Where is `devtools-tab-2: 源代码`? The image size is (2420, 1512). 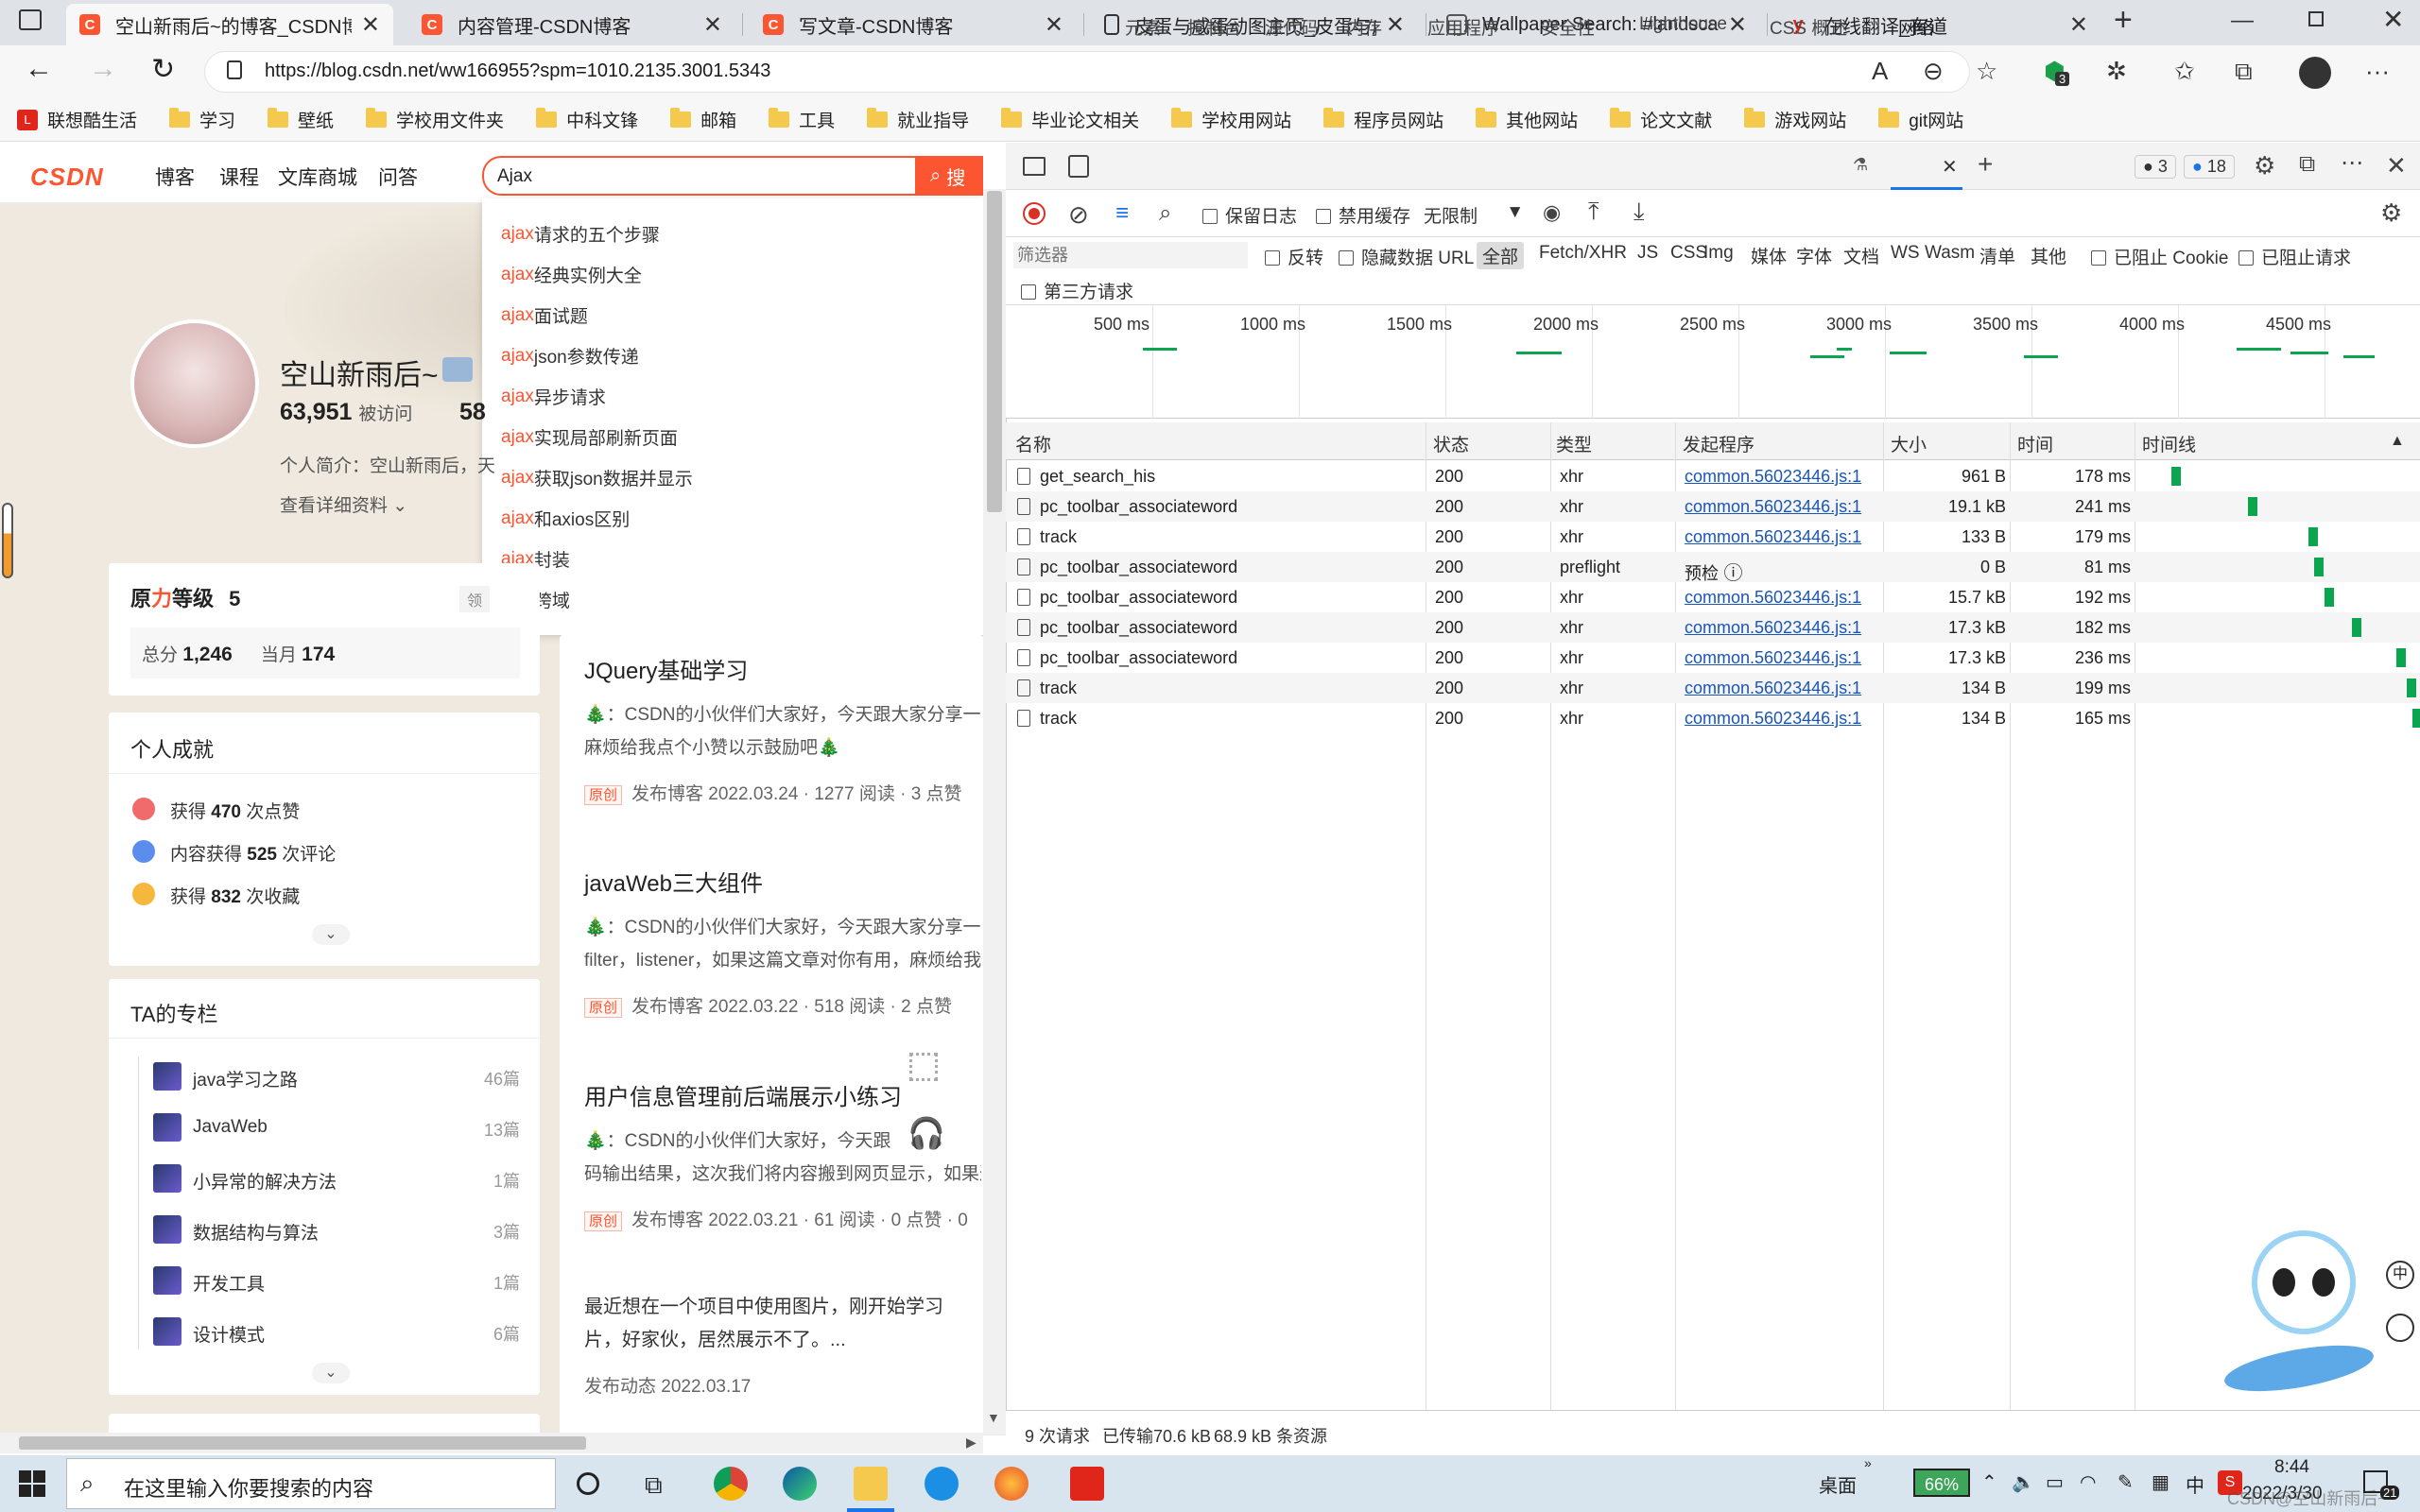
devtools-tab-2: 源代码 is located at coordinates (1292, 27).